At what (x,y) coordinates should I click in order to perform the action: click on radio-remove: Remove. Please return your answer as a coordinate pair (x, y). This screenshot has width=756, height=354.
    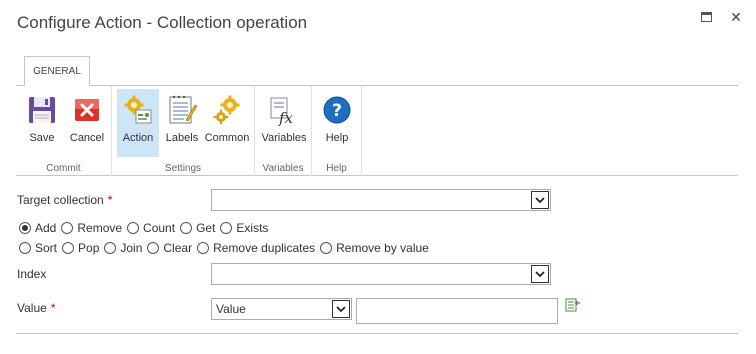
    Looking at the image, I should click on (91, 228).